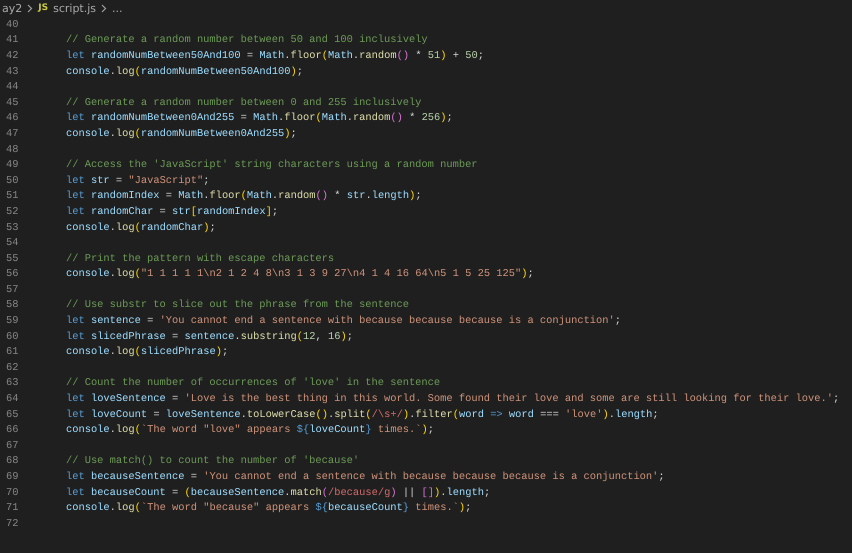  What do you see at coordinates (12, 414) in the screenshot?
I see `line-number: 65` at bounding box center [12, 414].